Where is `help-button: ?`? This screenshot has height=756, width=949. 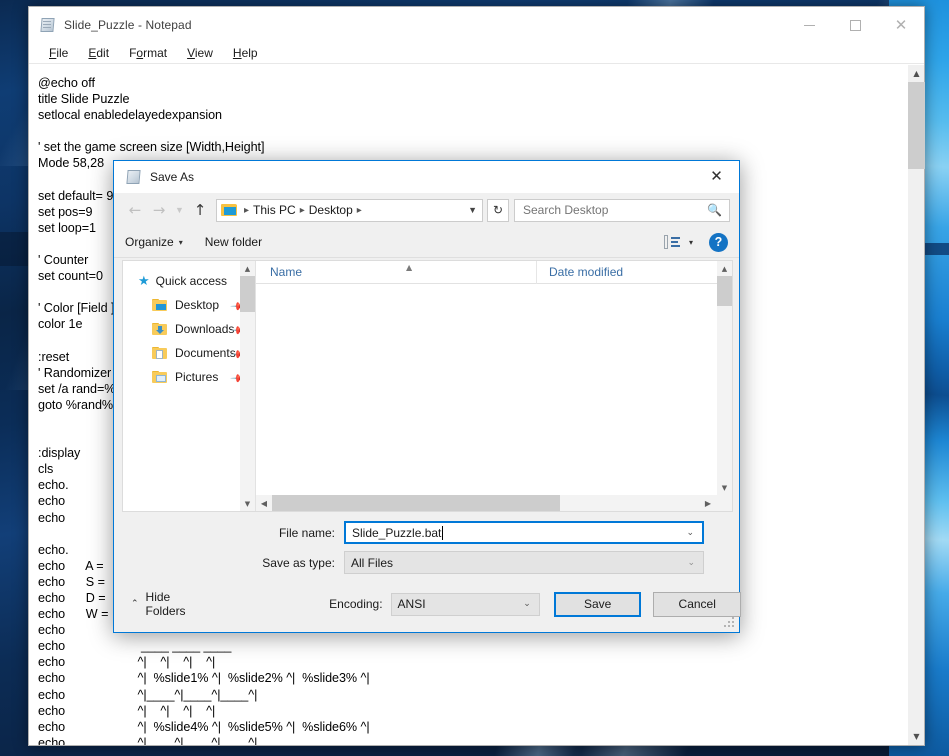
help-button: ? is located at coordinates (718, 242).